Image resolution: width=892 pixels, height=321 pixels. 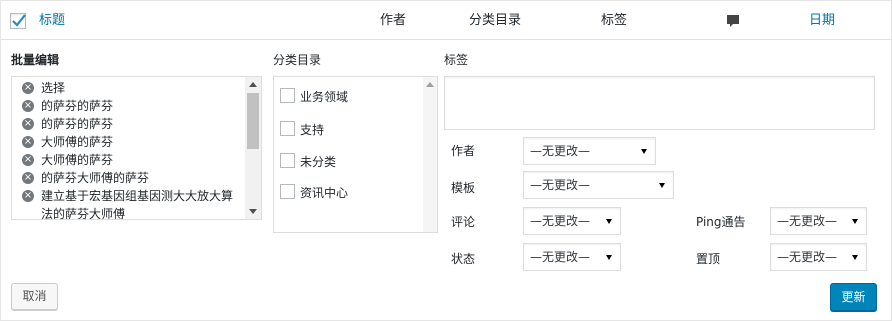 I want to click on categories-title: 分类目录, so click(x=297, y=60).